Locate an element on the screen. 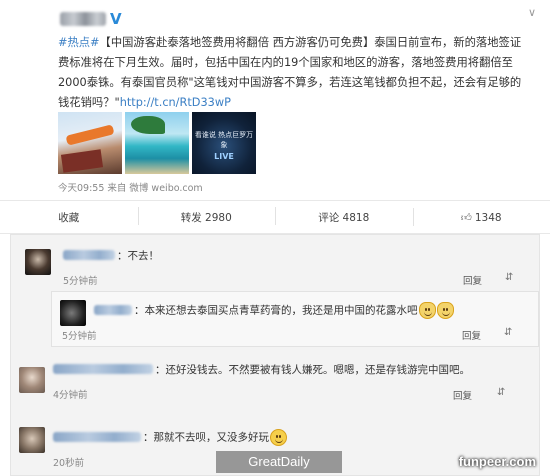 The image size is (550, 476). comment-text: ：还好没钱去。不然要被有钱人嫌死。嗯嗯，还是存钱游完中国吧。 is located at coordinates (312, 370).